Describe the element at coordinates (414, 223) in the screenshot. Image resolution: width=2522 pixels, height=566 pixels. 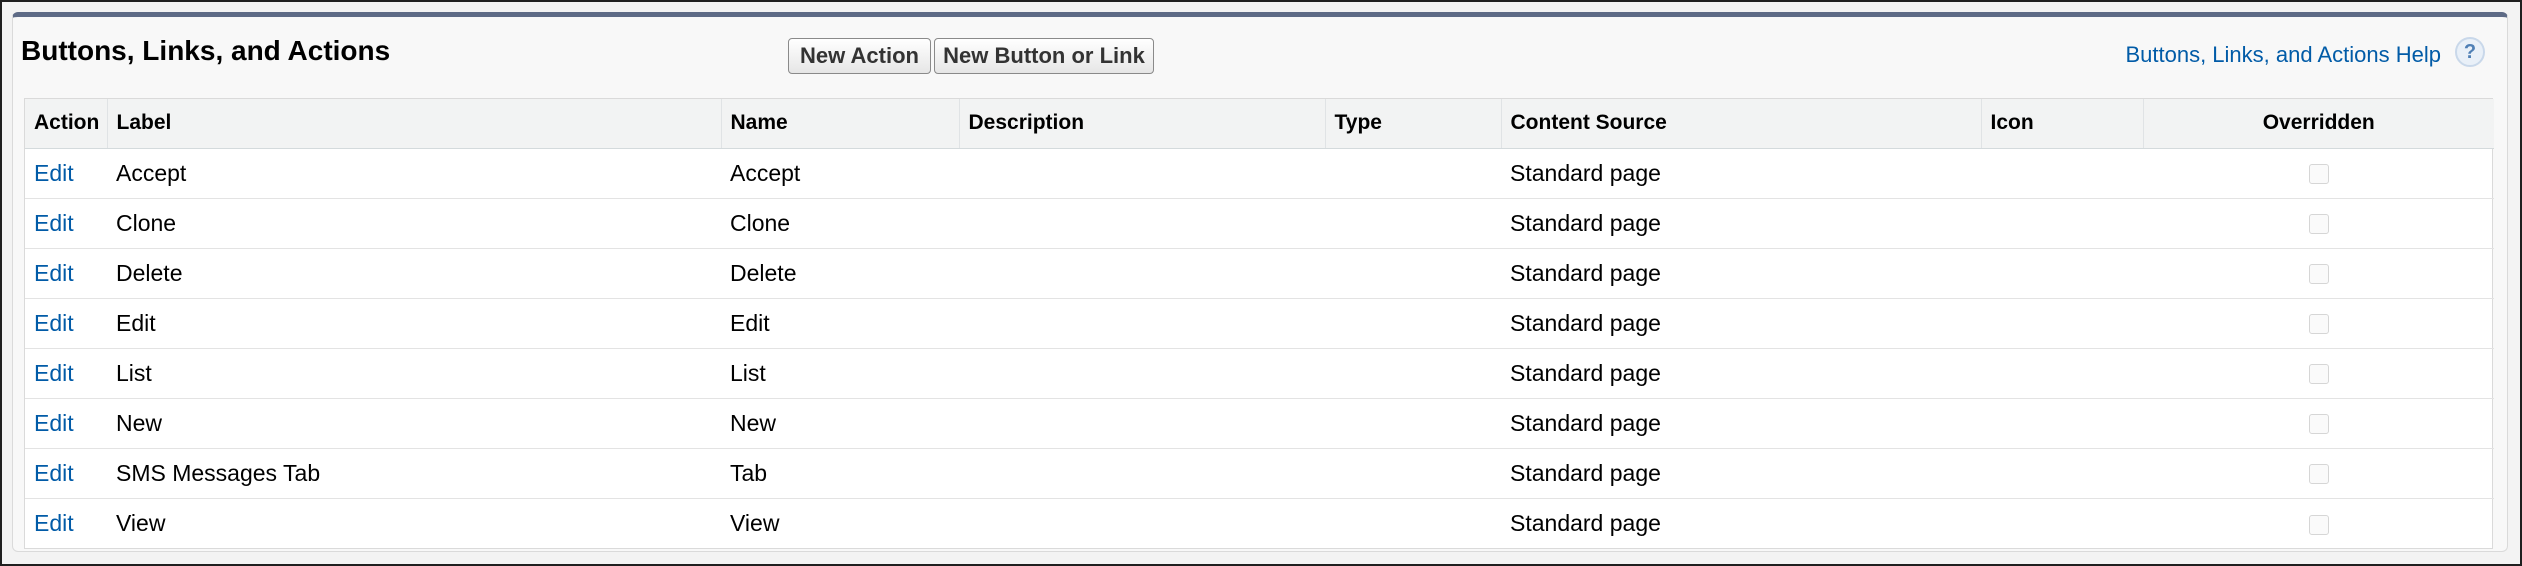
I see `row-label: Clone` at that location.